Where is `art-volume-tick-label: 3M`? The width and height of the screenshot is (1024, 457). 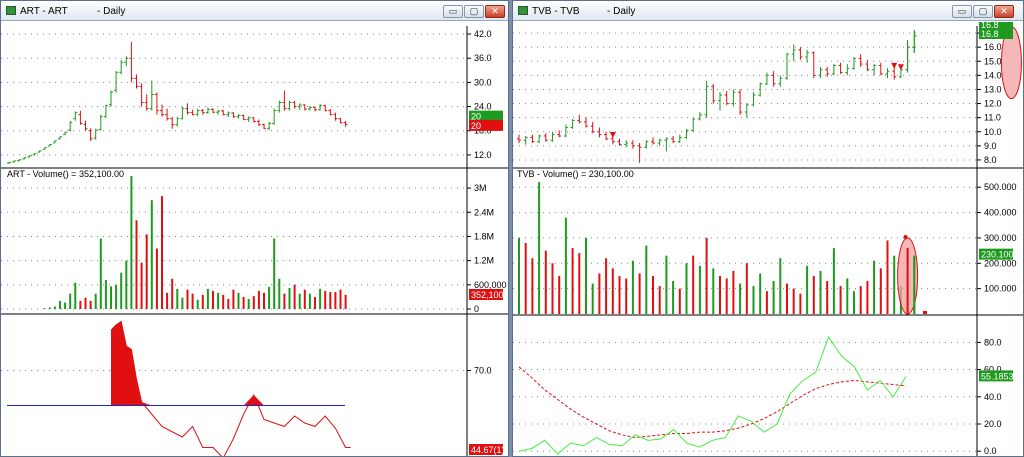 art-volume-tick-label: 3M is located at coordinates (480, 188).